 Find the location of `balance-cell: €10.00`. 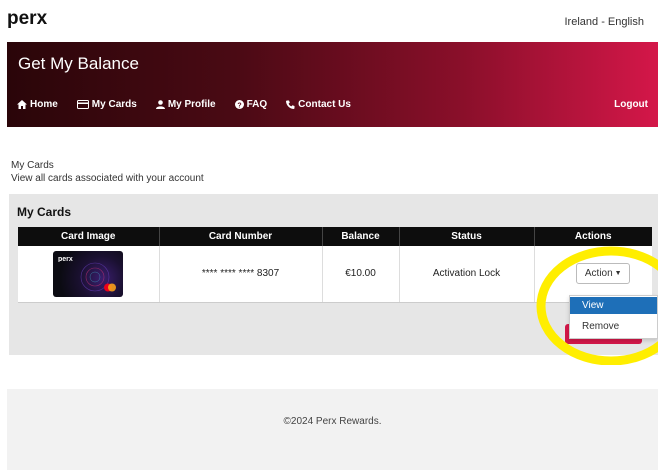

balance-cell: €10.00 is located at coordinates (361, 274).